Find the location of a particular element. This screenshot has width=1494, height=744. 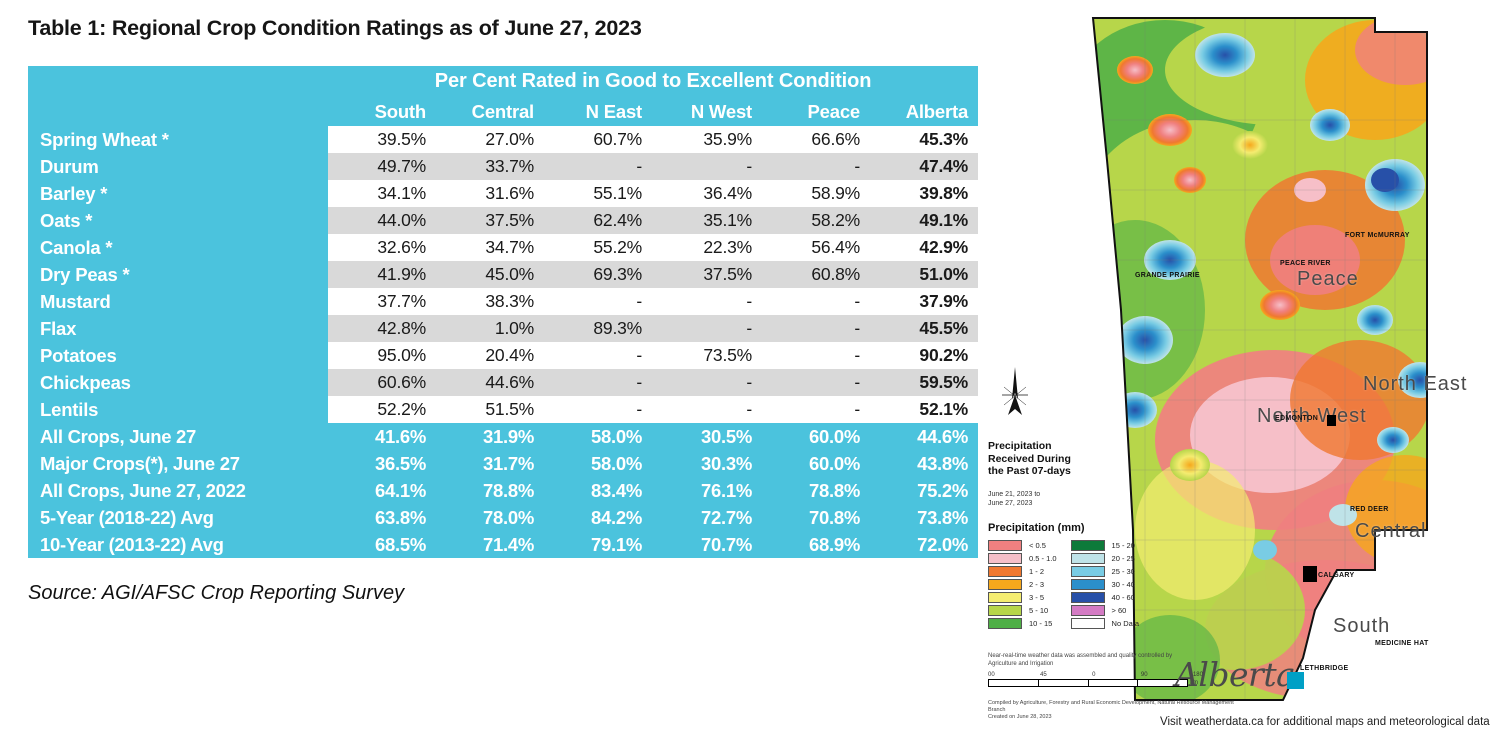

table-cell: 37.9% is located at coordinates (924, 301).